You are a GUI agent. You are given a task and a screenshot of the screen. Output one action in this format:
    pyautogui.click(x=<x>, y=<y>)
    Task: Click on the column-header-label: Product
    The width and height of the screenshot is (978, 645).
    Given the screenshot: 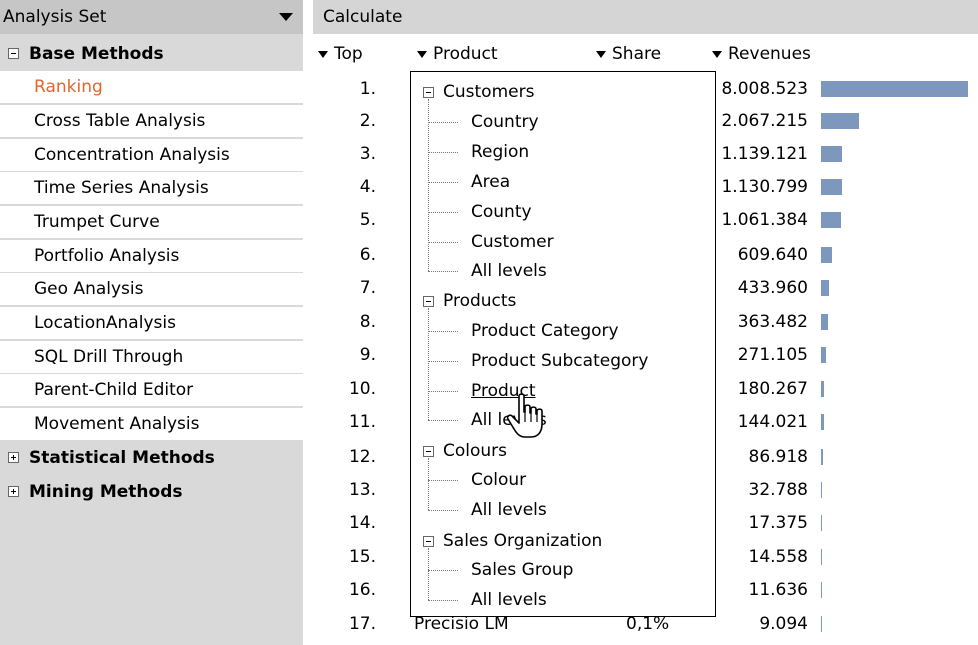 What is the action you would take?
    pyautogui.click(x=465, y=54)
    